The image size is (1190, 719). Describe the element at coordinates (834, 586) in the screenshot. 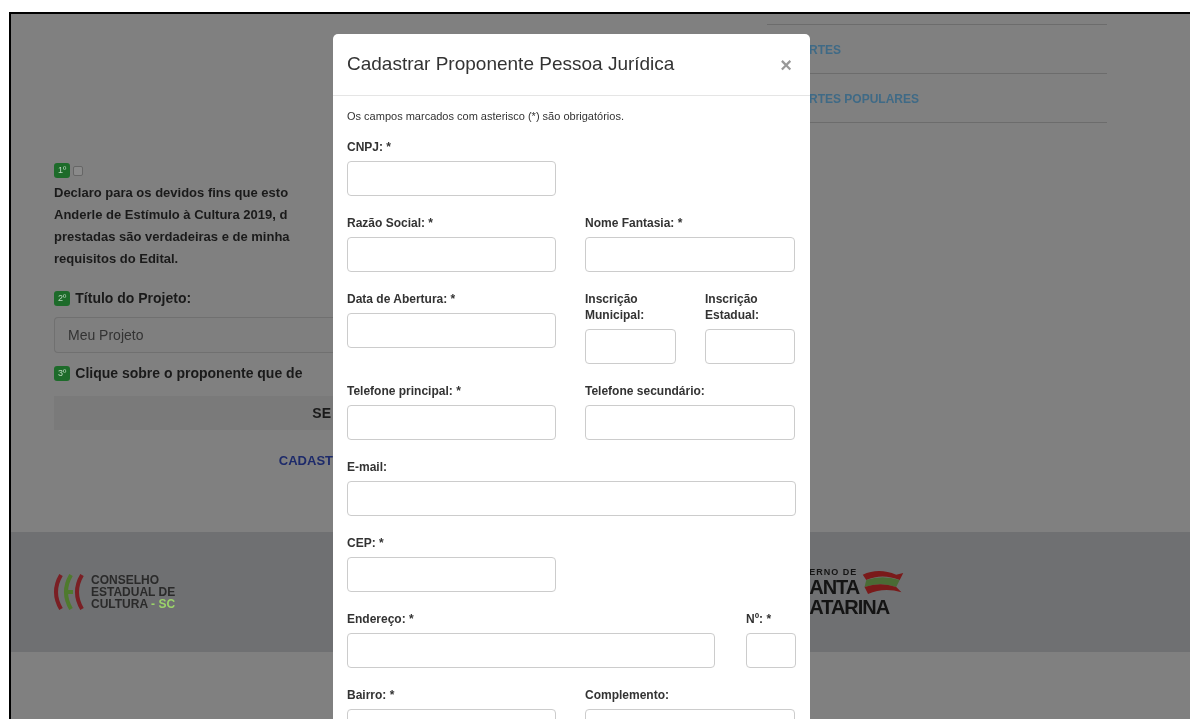

I see `logo-text: ANTA` at that location.